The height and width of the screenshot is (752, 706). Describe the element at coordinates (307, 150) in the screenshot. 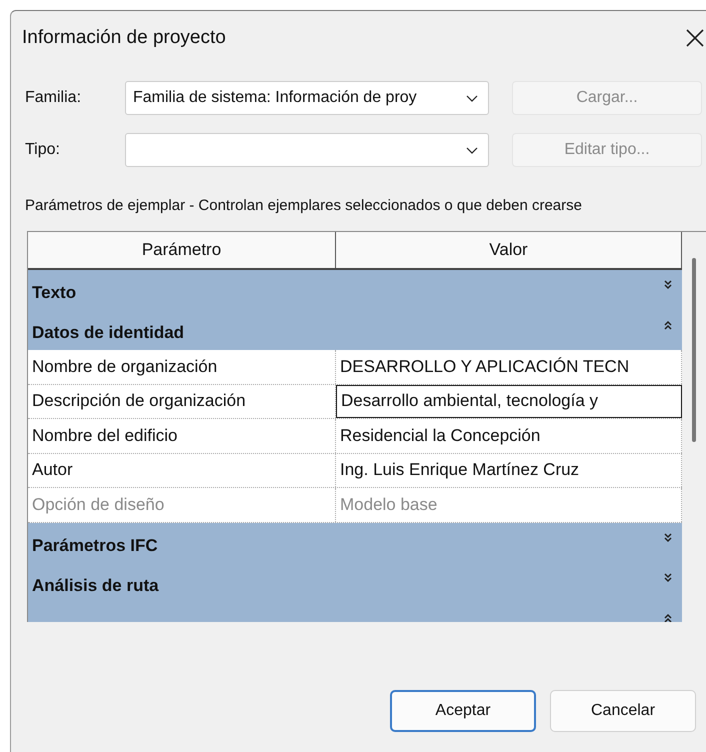

I see `dropdown-field` at that location.